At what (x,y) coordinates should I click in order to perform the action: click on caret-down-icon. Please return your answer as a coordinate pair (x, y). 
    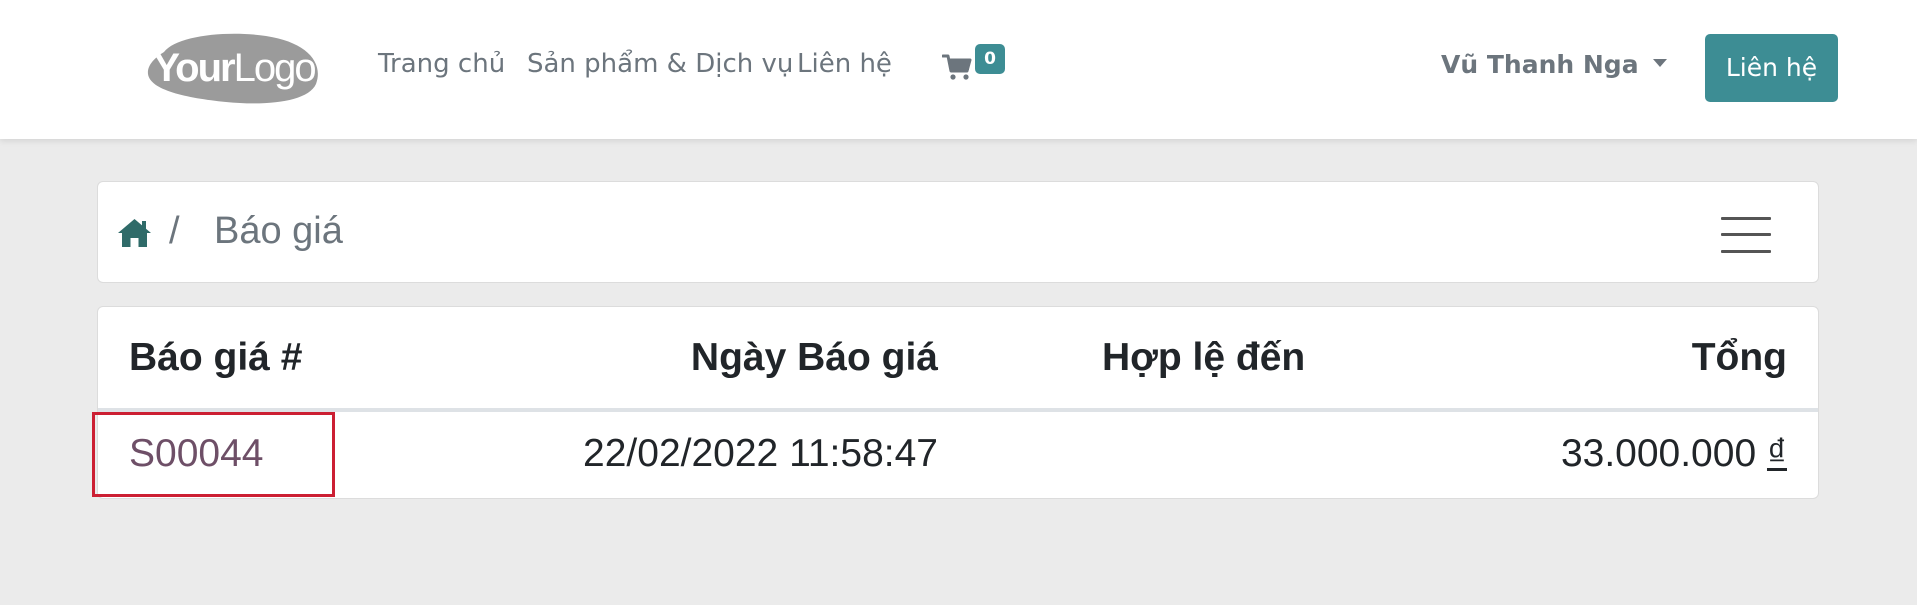
    Looking at the image, I should click on (1659, 63).